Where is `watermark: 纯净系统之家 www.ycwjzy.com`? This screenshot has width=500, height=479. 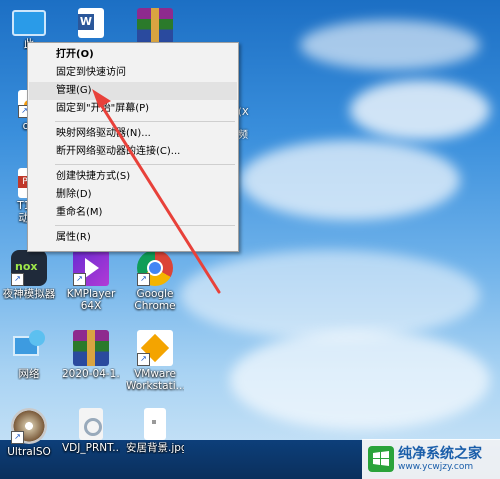
watermark: 纯净系统之家 www.ycwjzy.com is located at coordinates (431, 459).